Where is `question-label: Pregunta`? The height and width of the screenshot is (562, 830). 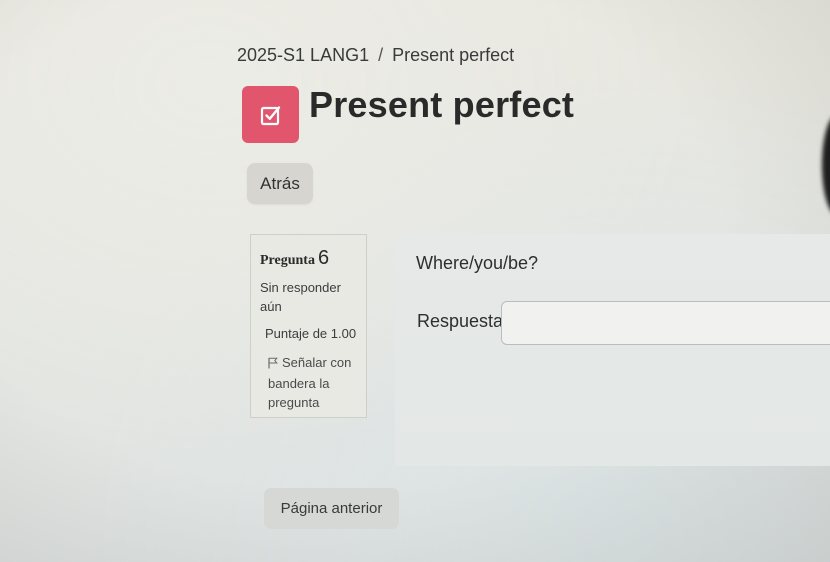 question-label: Pregunta is located at coordinates (287, 260).